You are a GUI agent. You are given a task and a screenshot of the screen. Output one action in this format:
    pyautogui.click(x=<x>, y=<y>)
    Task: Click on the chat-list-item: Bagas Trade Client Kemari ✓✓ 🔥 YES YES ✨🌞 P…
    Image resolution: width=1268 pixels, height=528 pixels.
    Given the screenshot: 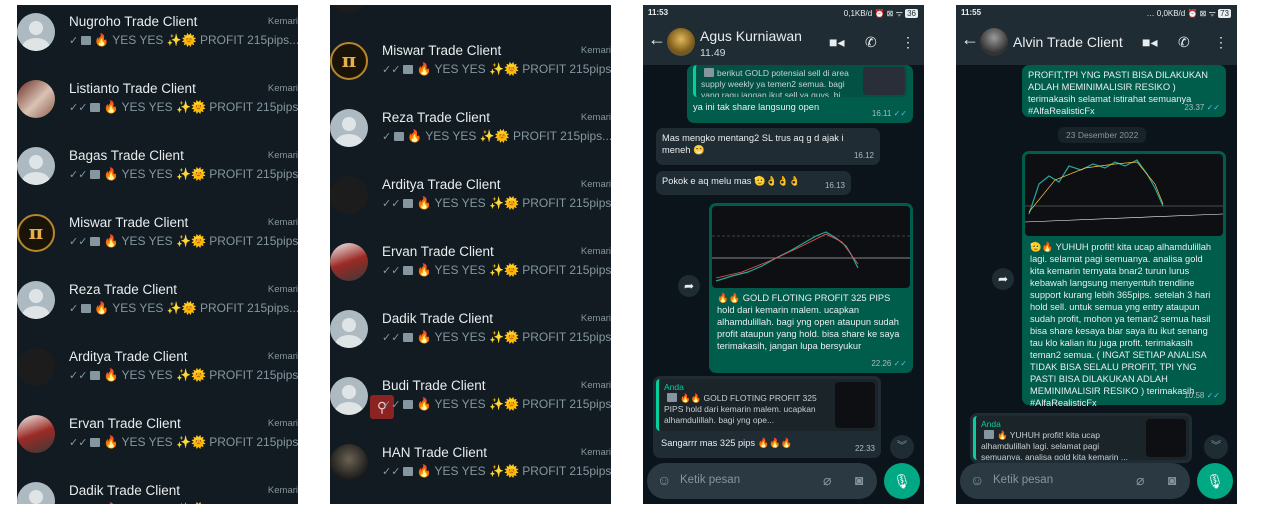 What is the action you would take?
    pyautogui.click(x=157, y=174)
    